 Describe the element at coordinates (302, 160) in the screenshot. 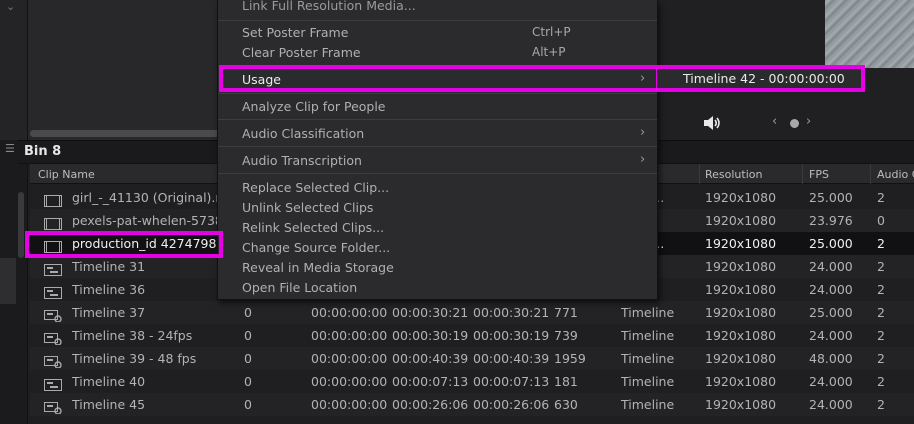

I see `menu-item-audio-transcription: Audio Transcription` at that location.